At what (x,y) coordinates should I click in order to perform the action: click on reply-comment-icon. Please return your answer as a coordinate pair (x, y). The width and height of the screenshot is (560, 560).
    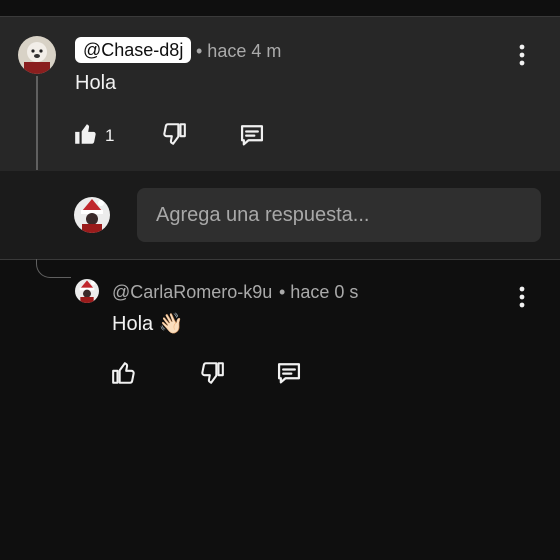
    Looking at the image, I should click on (289, 373).